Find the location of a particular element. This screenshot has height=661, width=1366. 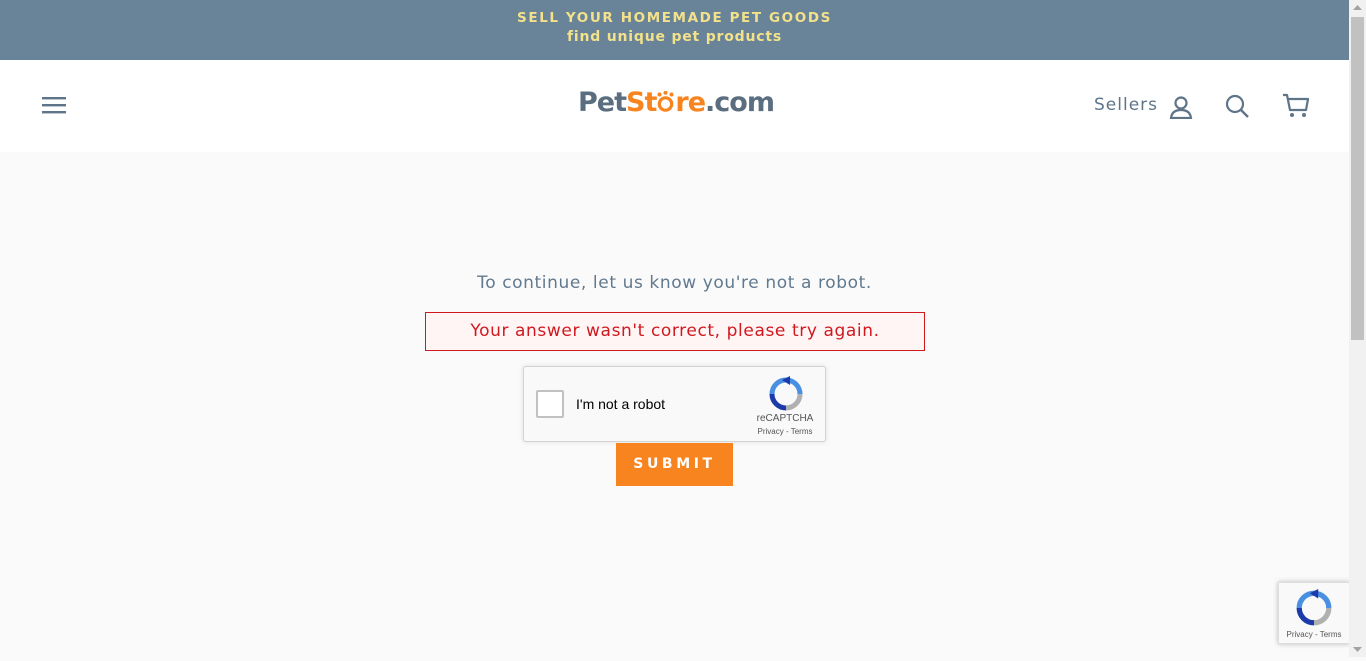

site-header: PetSt re.com Sellers is located at coordinates (674, 106).